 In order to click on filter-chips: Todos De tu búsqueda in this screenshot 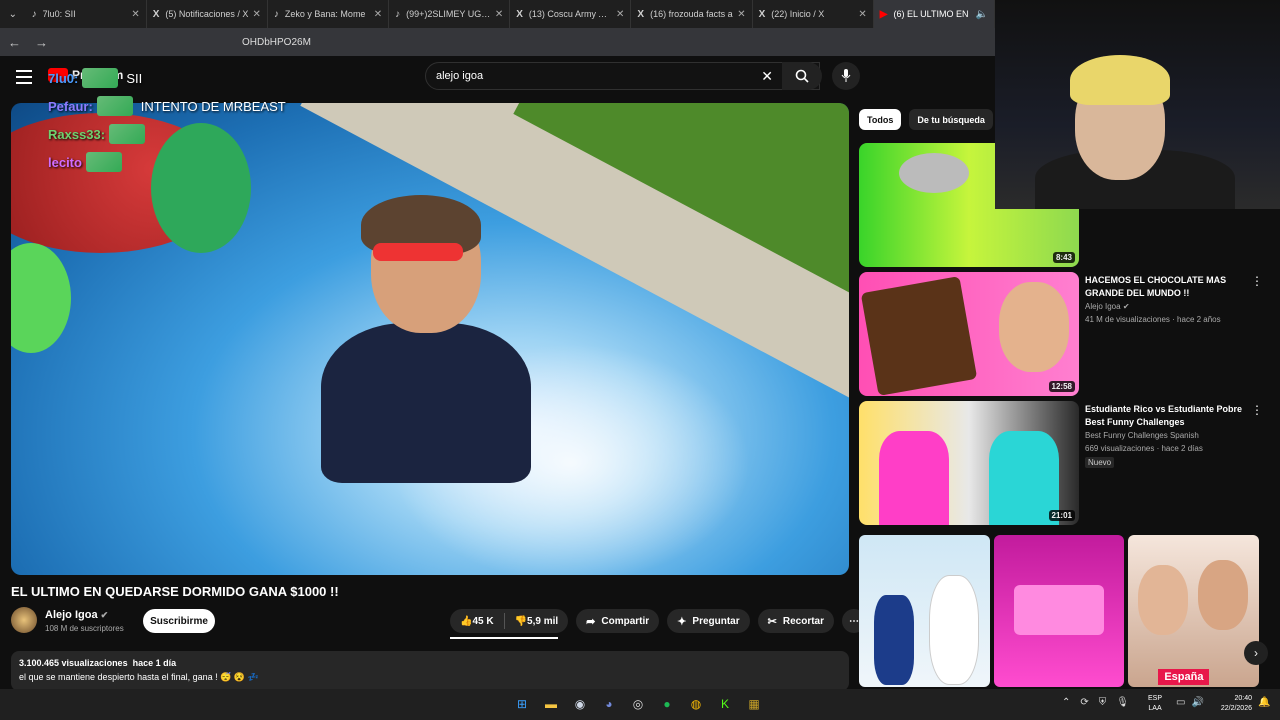, I will do `click(926, 119)`.